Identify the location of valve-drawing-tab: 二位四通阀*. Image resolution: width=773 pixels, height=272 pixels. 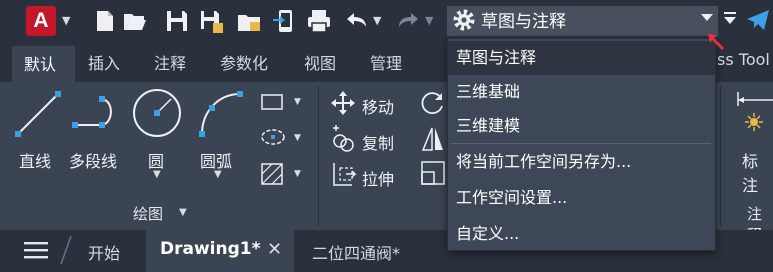
(356, 252).